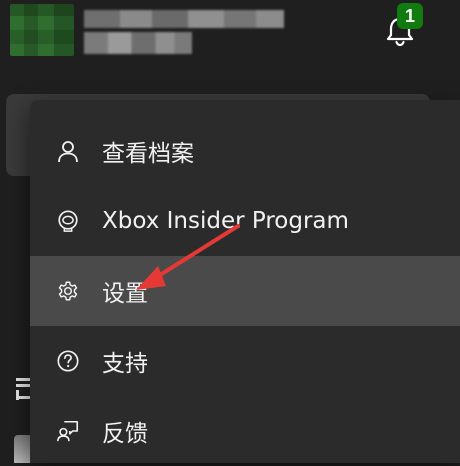 Image resolution: width=460 pixels, height=466 pixels. What do you see at coordinates (68, 291) in the screenshot?
I see `gear-icon` at bounding box center [68, 291].